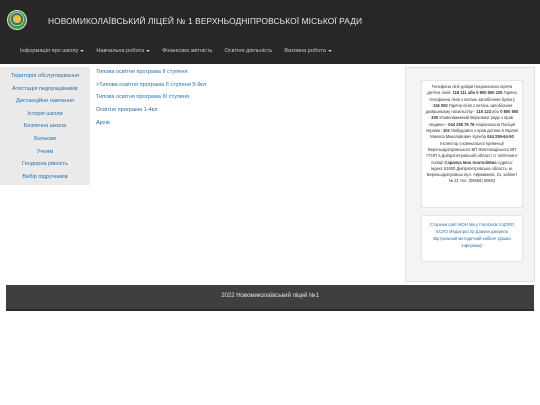  I want to click on footer-copyright: 2022 Новомиколаївський ліцей №1, so click(270, 296).